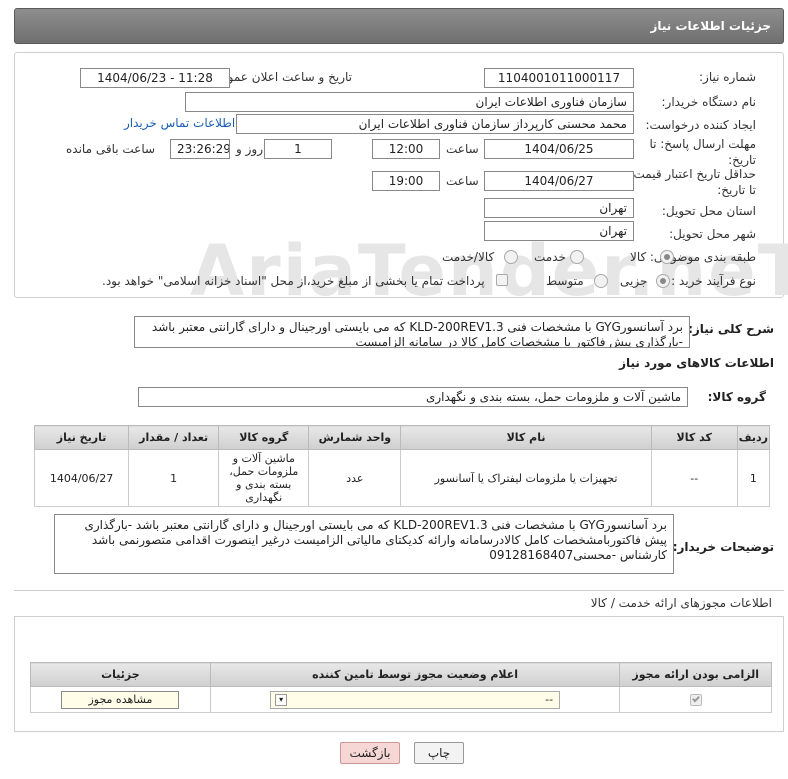 This screenshot has height=779, width=788. What do you see at coordinates (700, 125) in the screenshot?
I see `creator-label: ایجاد کننده درخواست:` at bounding box center [700, 125].